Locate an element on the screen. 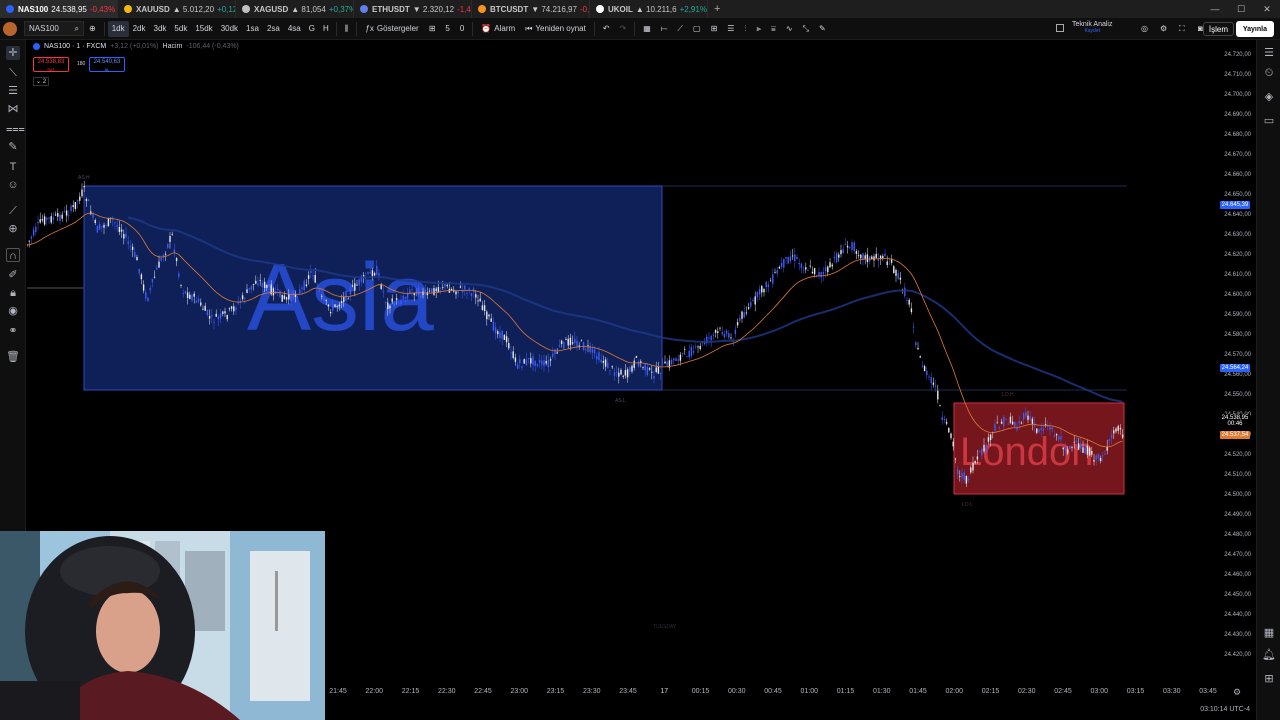 The height and width of the screenshot is (720, 1280). browser-tab: NAS10024.538,95-0,43%✕ is located at coordinates (59, 9).